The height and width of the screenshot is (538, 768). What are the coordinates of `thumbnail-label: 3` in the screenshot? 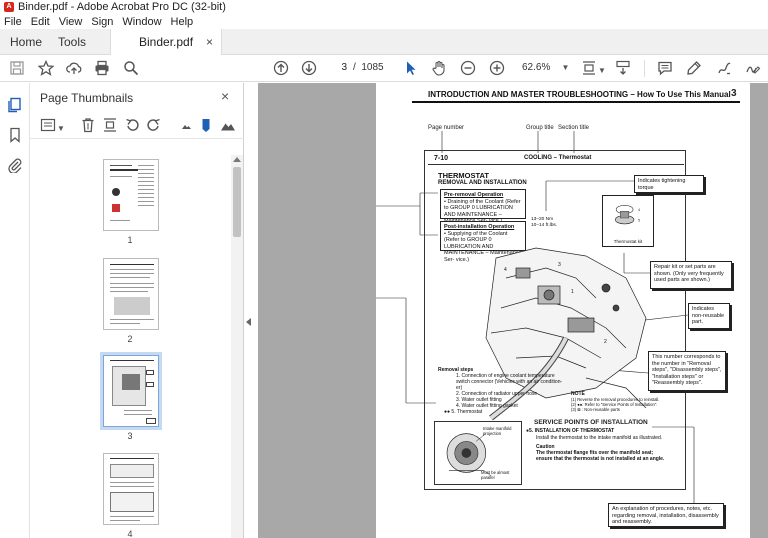 It's located at (130, 436).